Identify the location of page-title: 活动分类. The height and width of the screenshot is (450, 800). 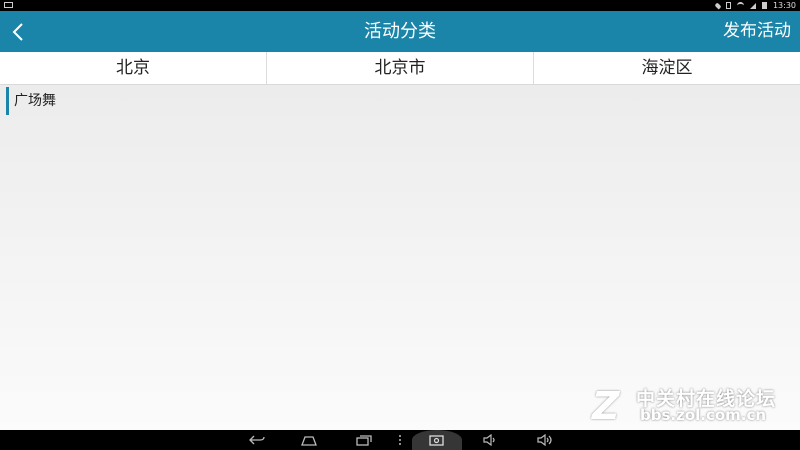
(400, 31).